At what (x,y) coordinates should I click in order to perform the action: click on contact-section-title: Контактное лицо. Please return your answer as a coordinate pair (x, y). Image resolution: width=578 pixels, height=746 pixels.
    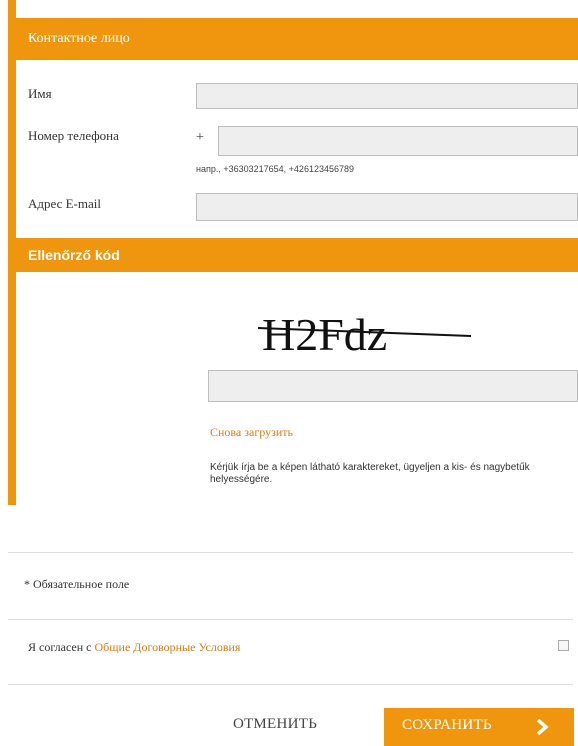
    Looking at the image, I should click on (79, 38).